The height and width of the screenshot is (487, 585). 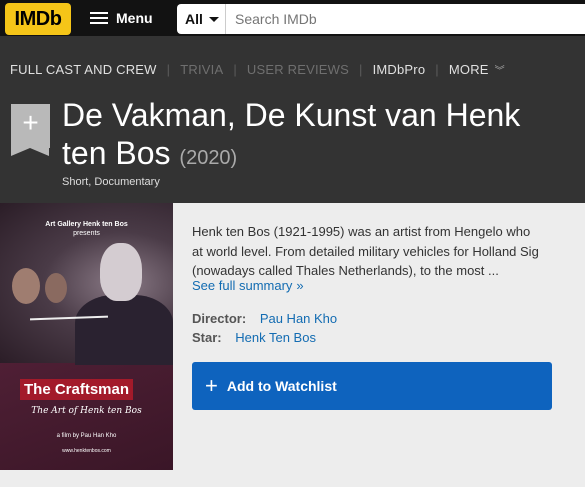 I want to click on add-to-watchlist-label: Add to Watchlist, so click(x=281, y=386).